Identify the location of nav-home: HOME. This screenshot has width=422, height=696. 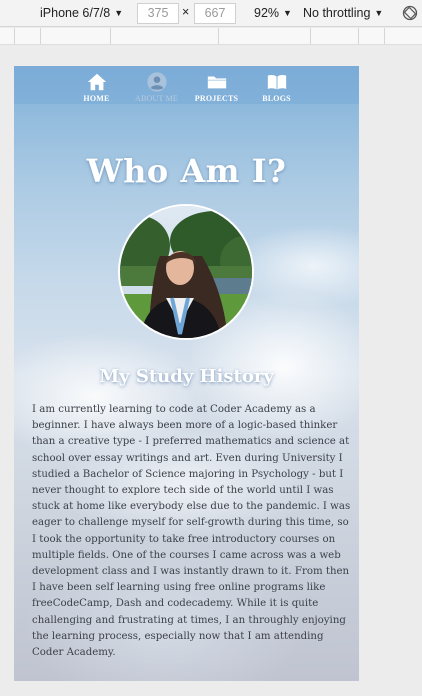
(97, 85).